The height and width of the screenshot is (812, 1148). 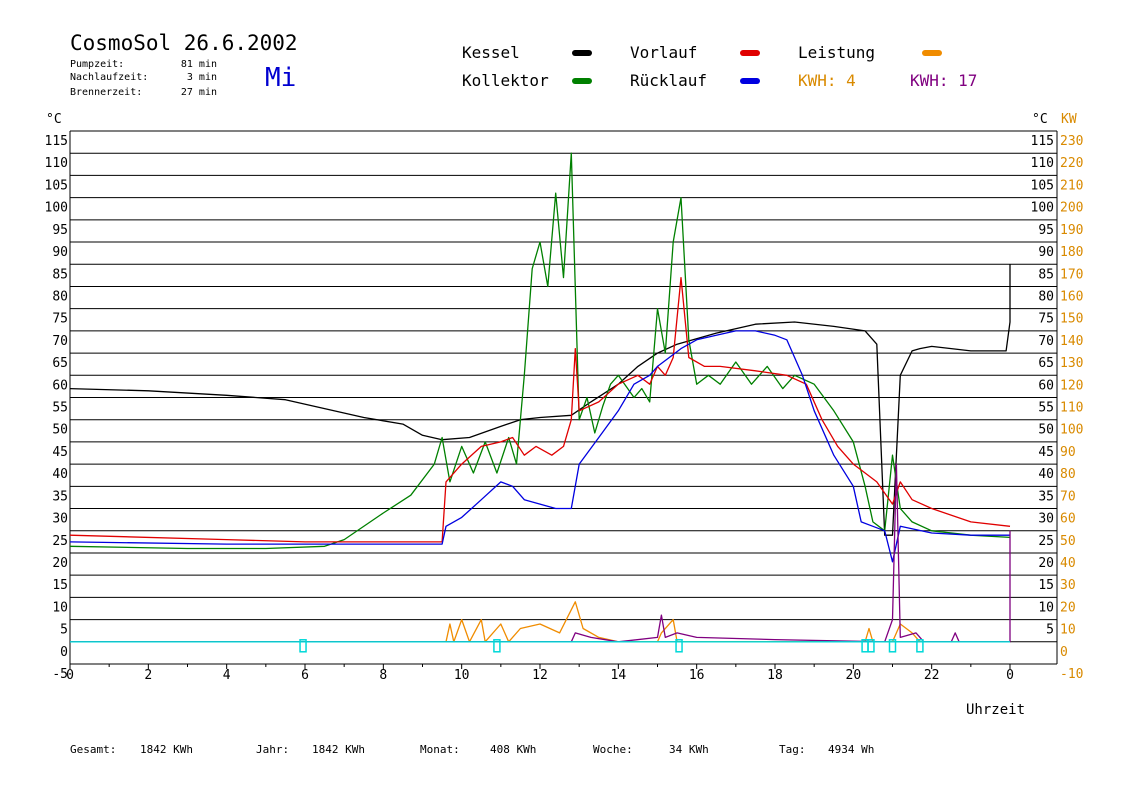 I want to click on y-tick-label: 15, so click(x=60, y=585).